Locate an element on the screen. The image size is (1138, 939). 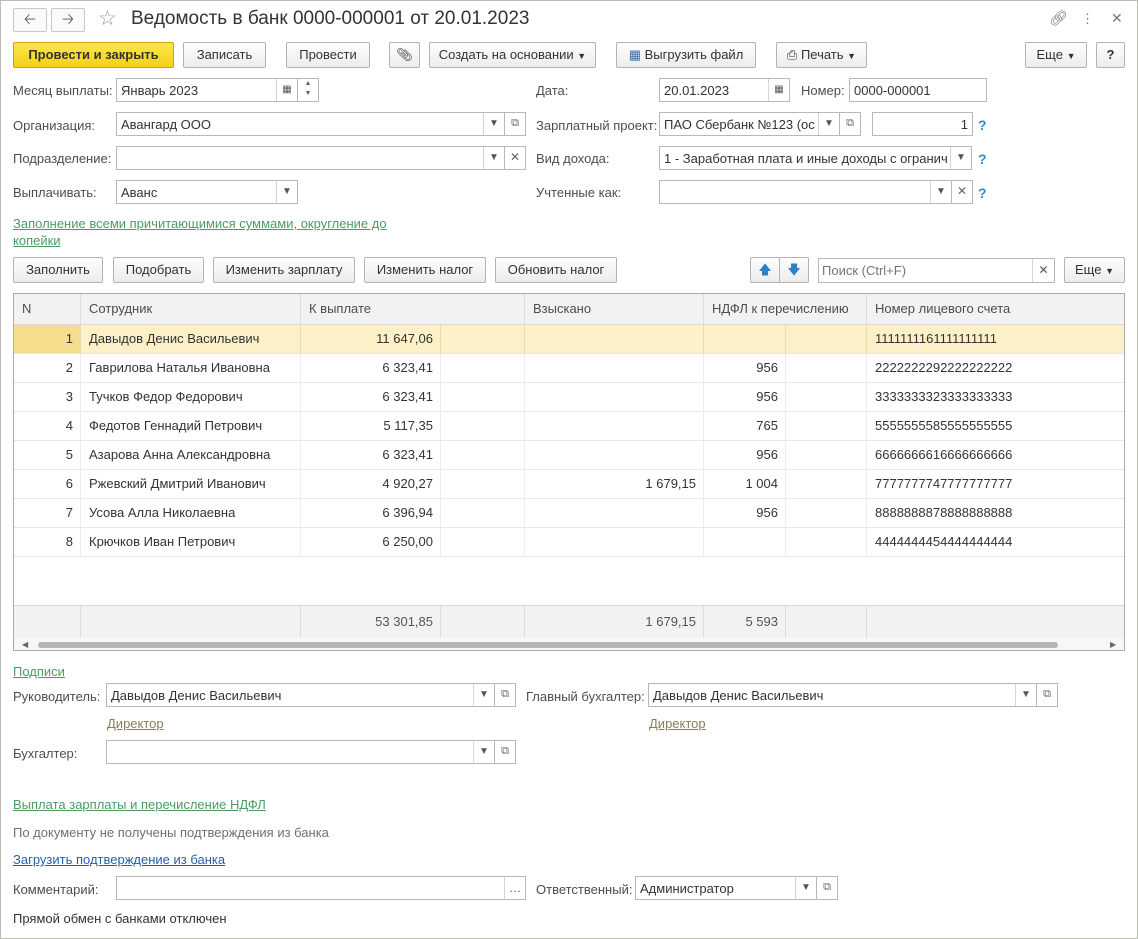
cell-to-pay: 5 117,35 is located at coordinates (371, 426).